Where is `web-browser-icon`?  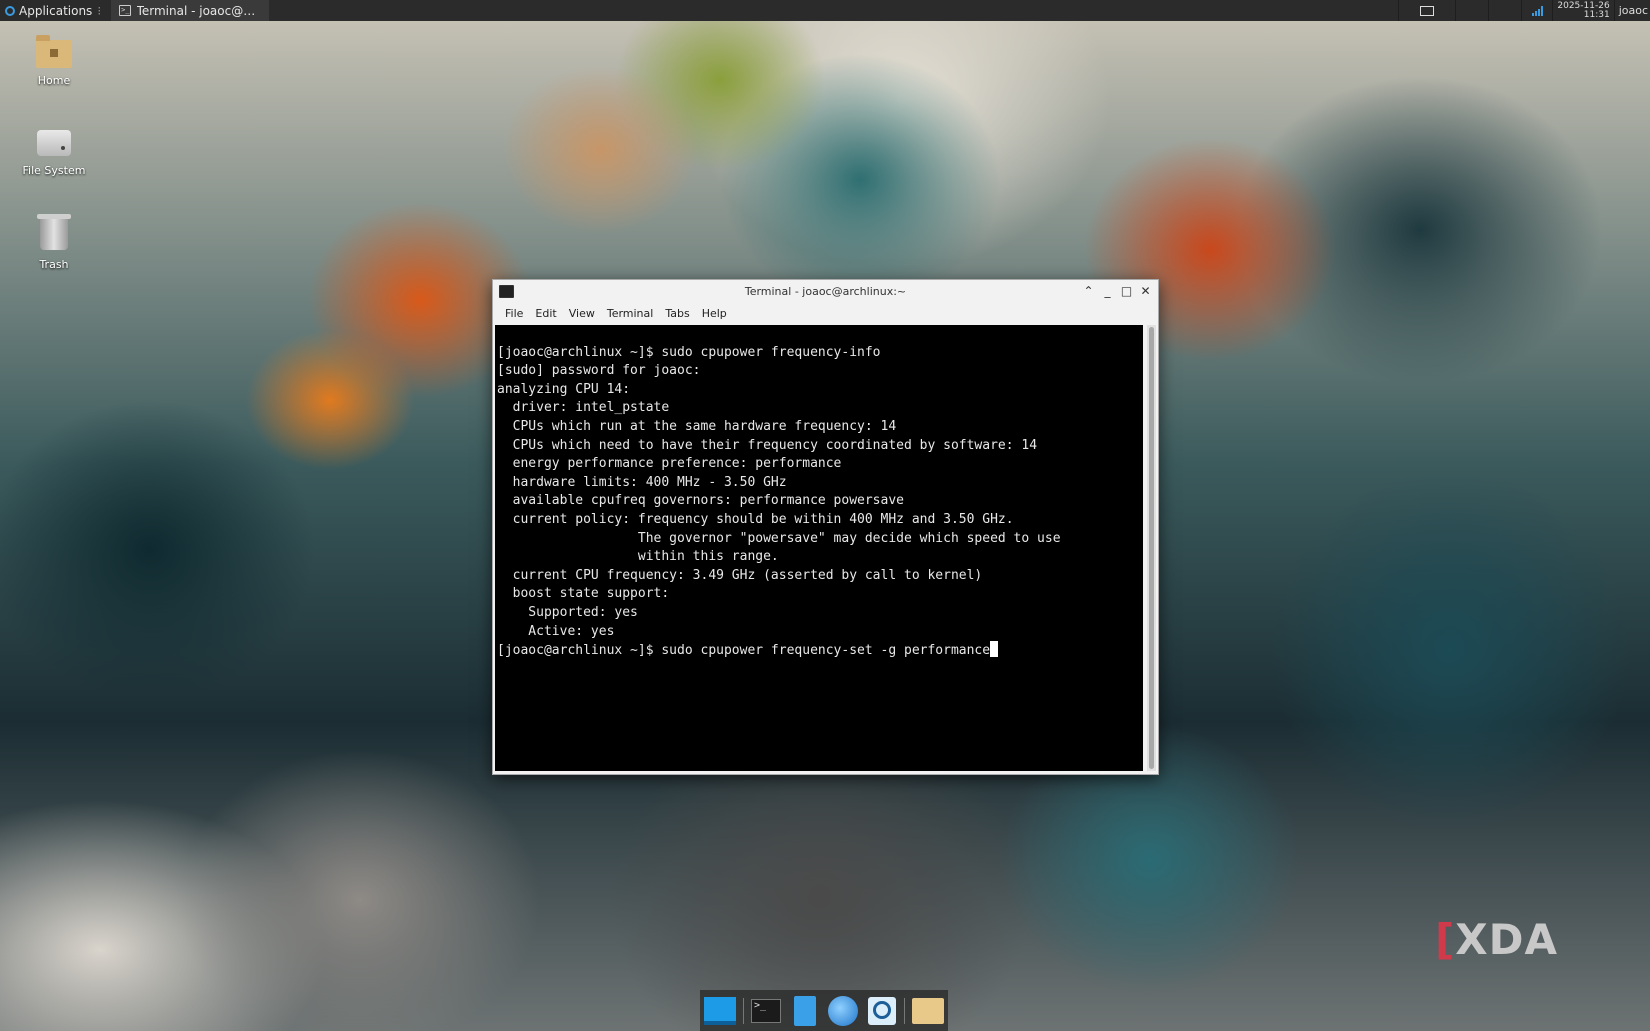 web-browser-icon is located at coordinates (843, 1010).